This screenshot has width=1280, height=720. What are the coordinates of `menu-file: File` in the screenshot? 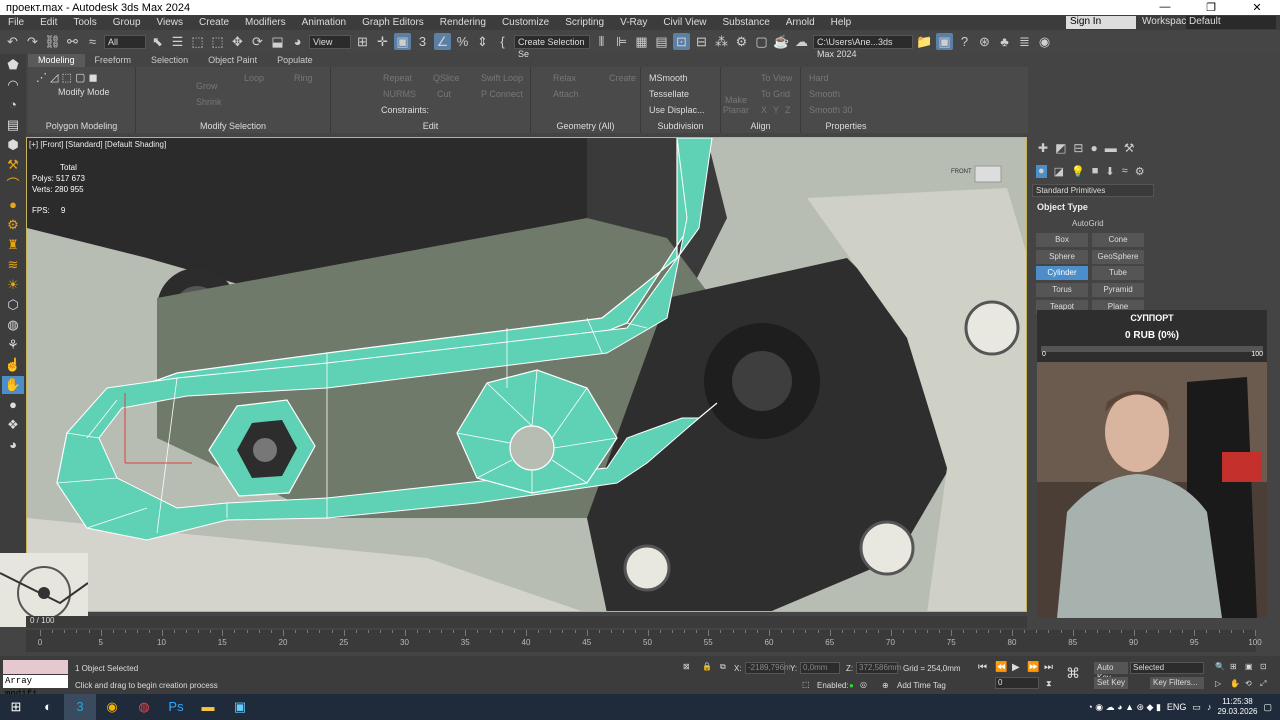 It's located at (16, 22).